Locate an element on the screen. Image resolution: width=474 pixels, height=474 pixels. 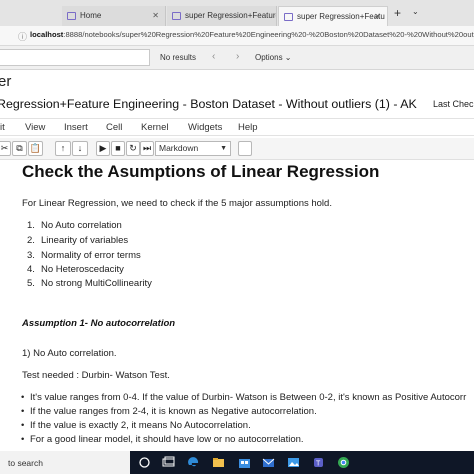
tab-title: super Regression+Featu is located at coordinates (341, 16).